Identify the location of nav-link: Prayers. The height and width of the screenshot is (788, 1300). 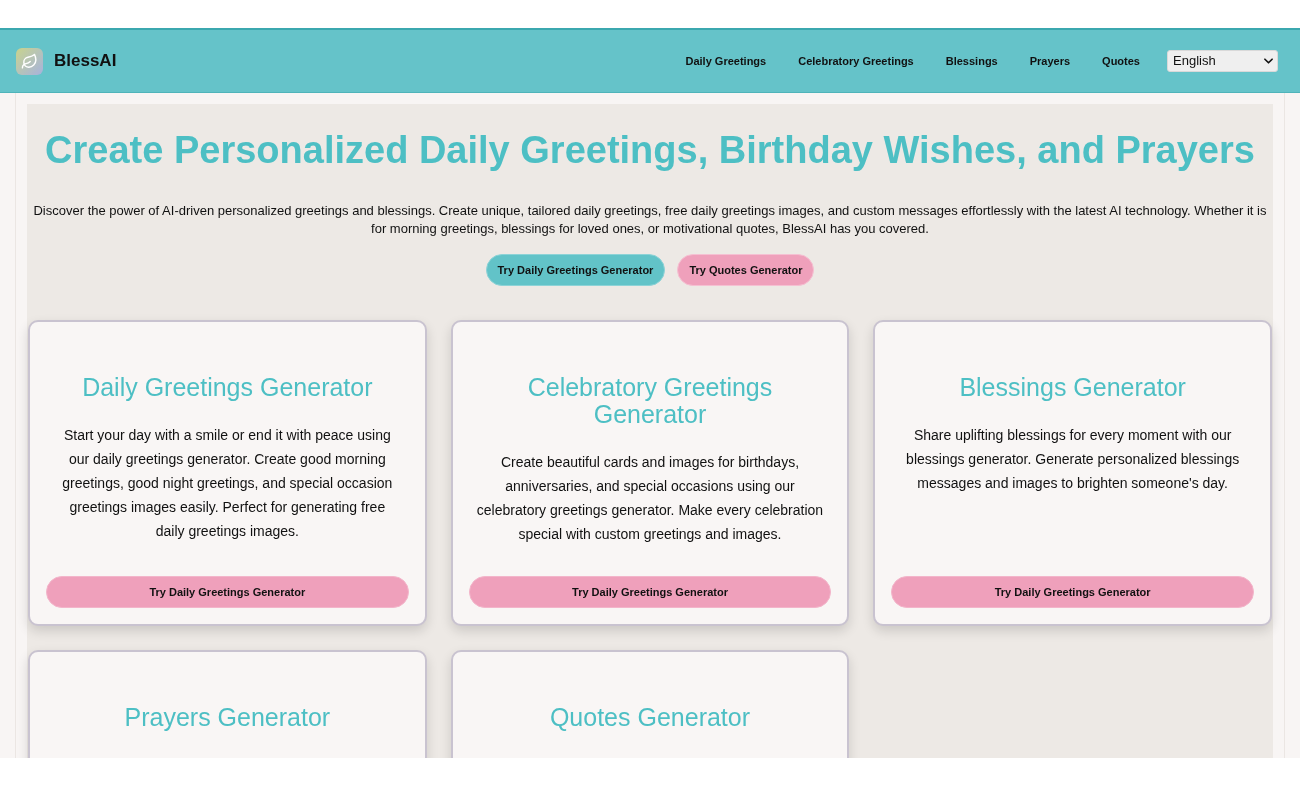
(1050, 61).